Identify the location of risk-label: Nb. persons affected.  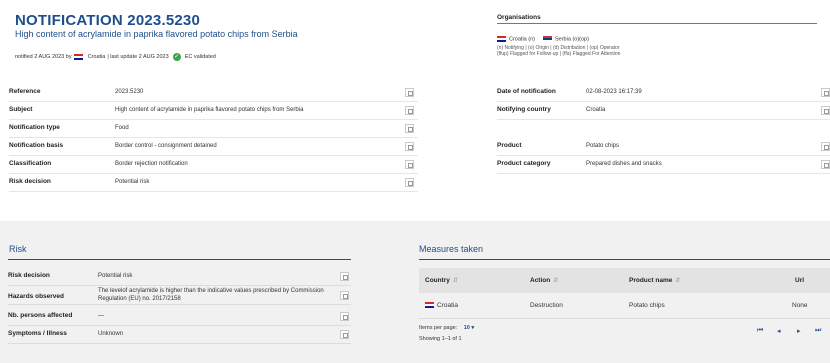
(40, 315).